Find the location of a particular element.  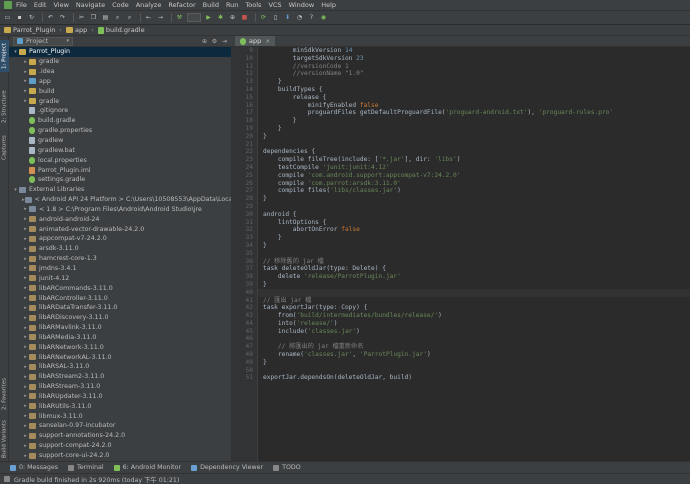

tree-item: ▸ animated-vector-drawable-24.2.0 is located at coordinates (120, 229).